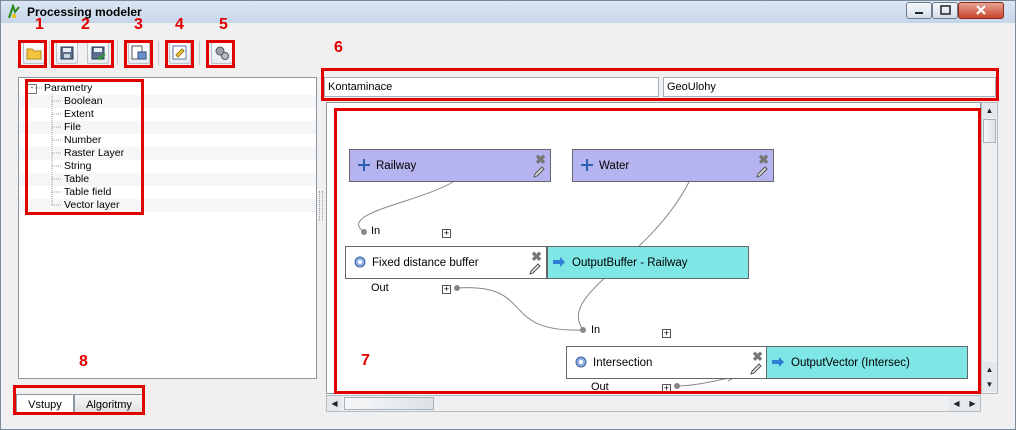 The image size is (1016, 430). I want to click on edit-help-button, so click(180, 53).